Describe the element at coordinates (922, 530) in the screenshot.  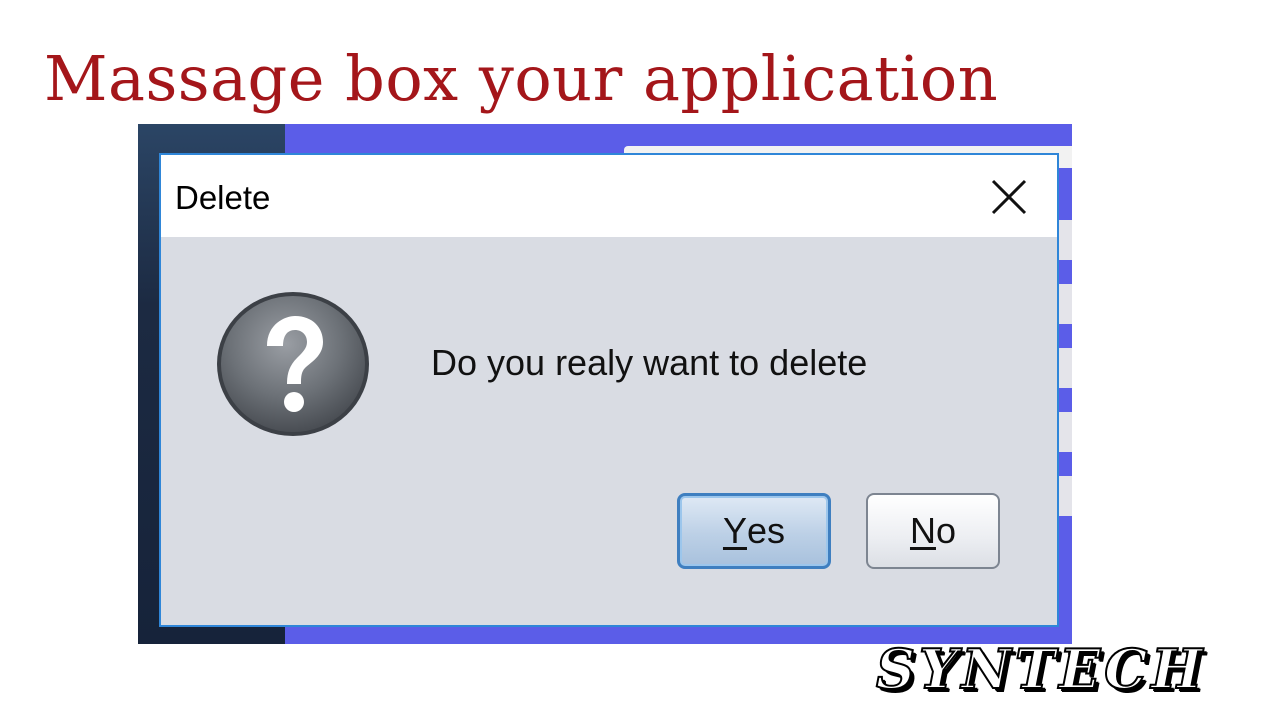
I see `no-mnemonic: N` at that location.